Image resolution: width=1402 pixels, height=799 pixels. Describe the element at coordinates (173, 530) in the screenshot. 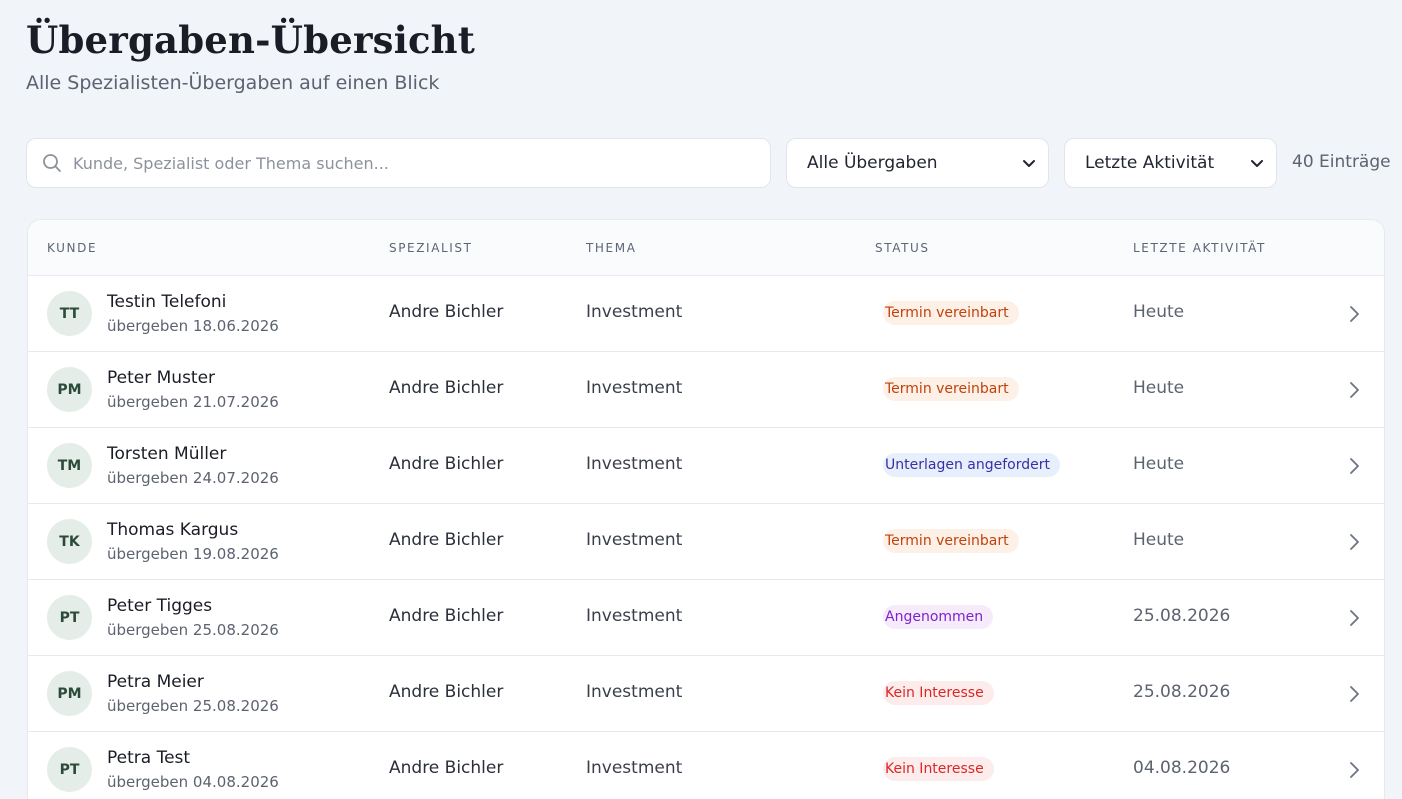

I see `customer-name: Thomas Kargus` at that location.